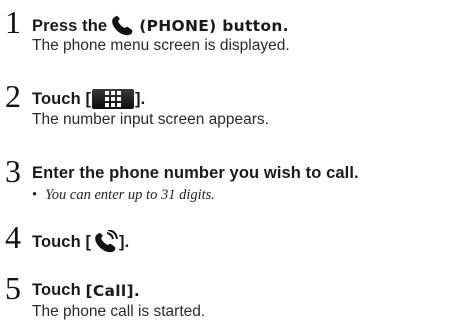 This screenshot has width=465, height=336. I want to click on step-number: 1, so click(13, 22).